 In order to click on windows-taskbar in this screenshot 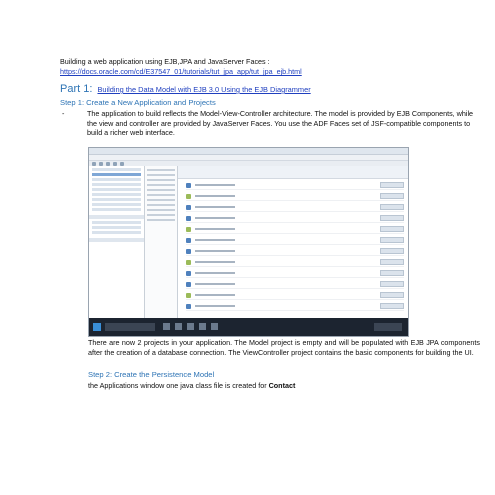, I will do `click(248, 327)`.